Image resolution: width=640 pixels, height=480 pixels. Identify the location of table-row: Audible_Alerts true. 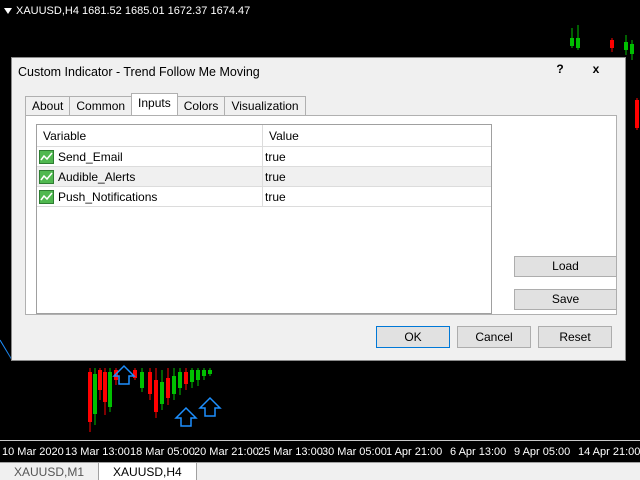
(264, 176).